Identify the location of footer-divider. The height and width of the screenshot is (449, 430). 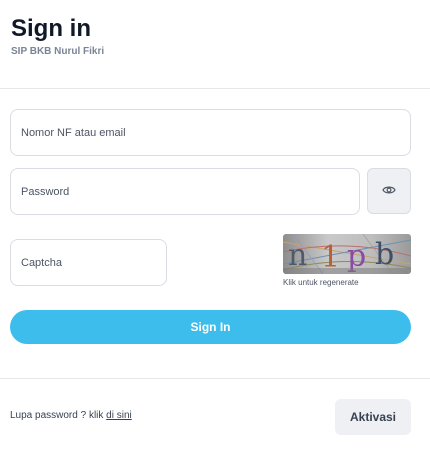
(215, 378).